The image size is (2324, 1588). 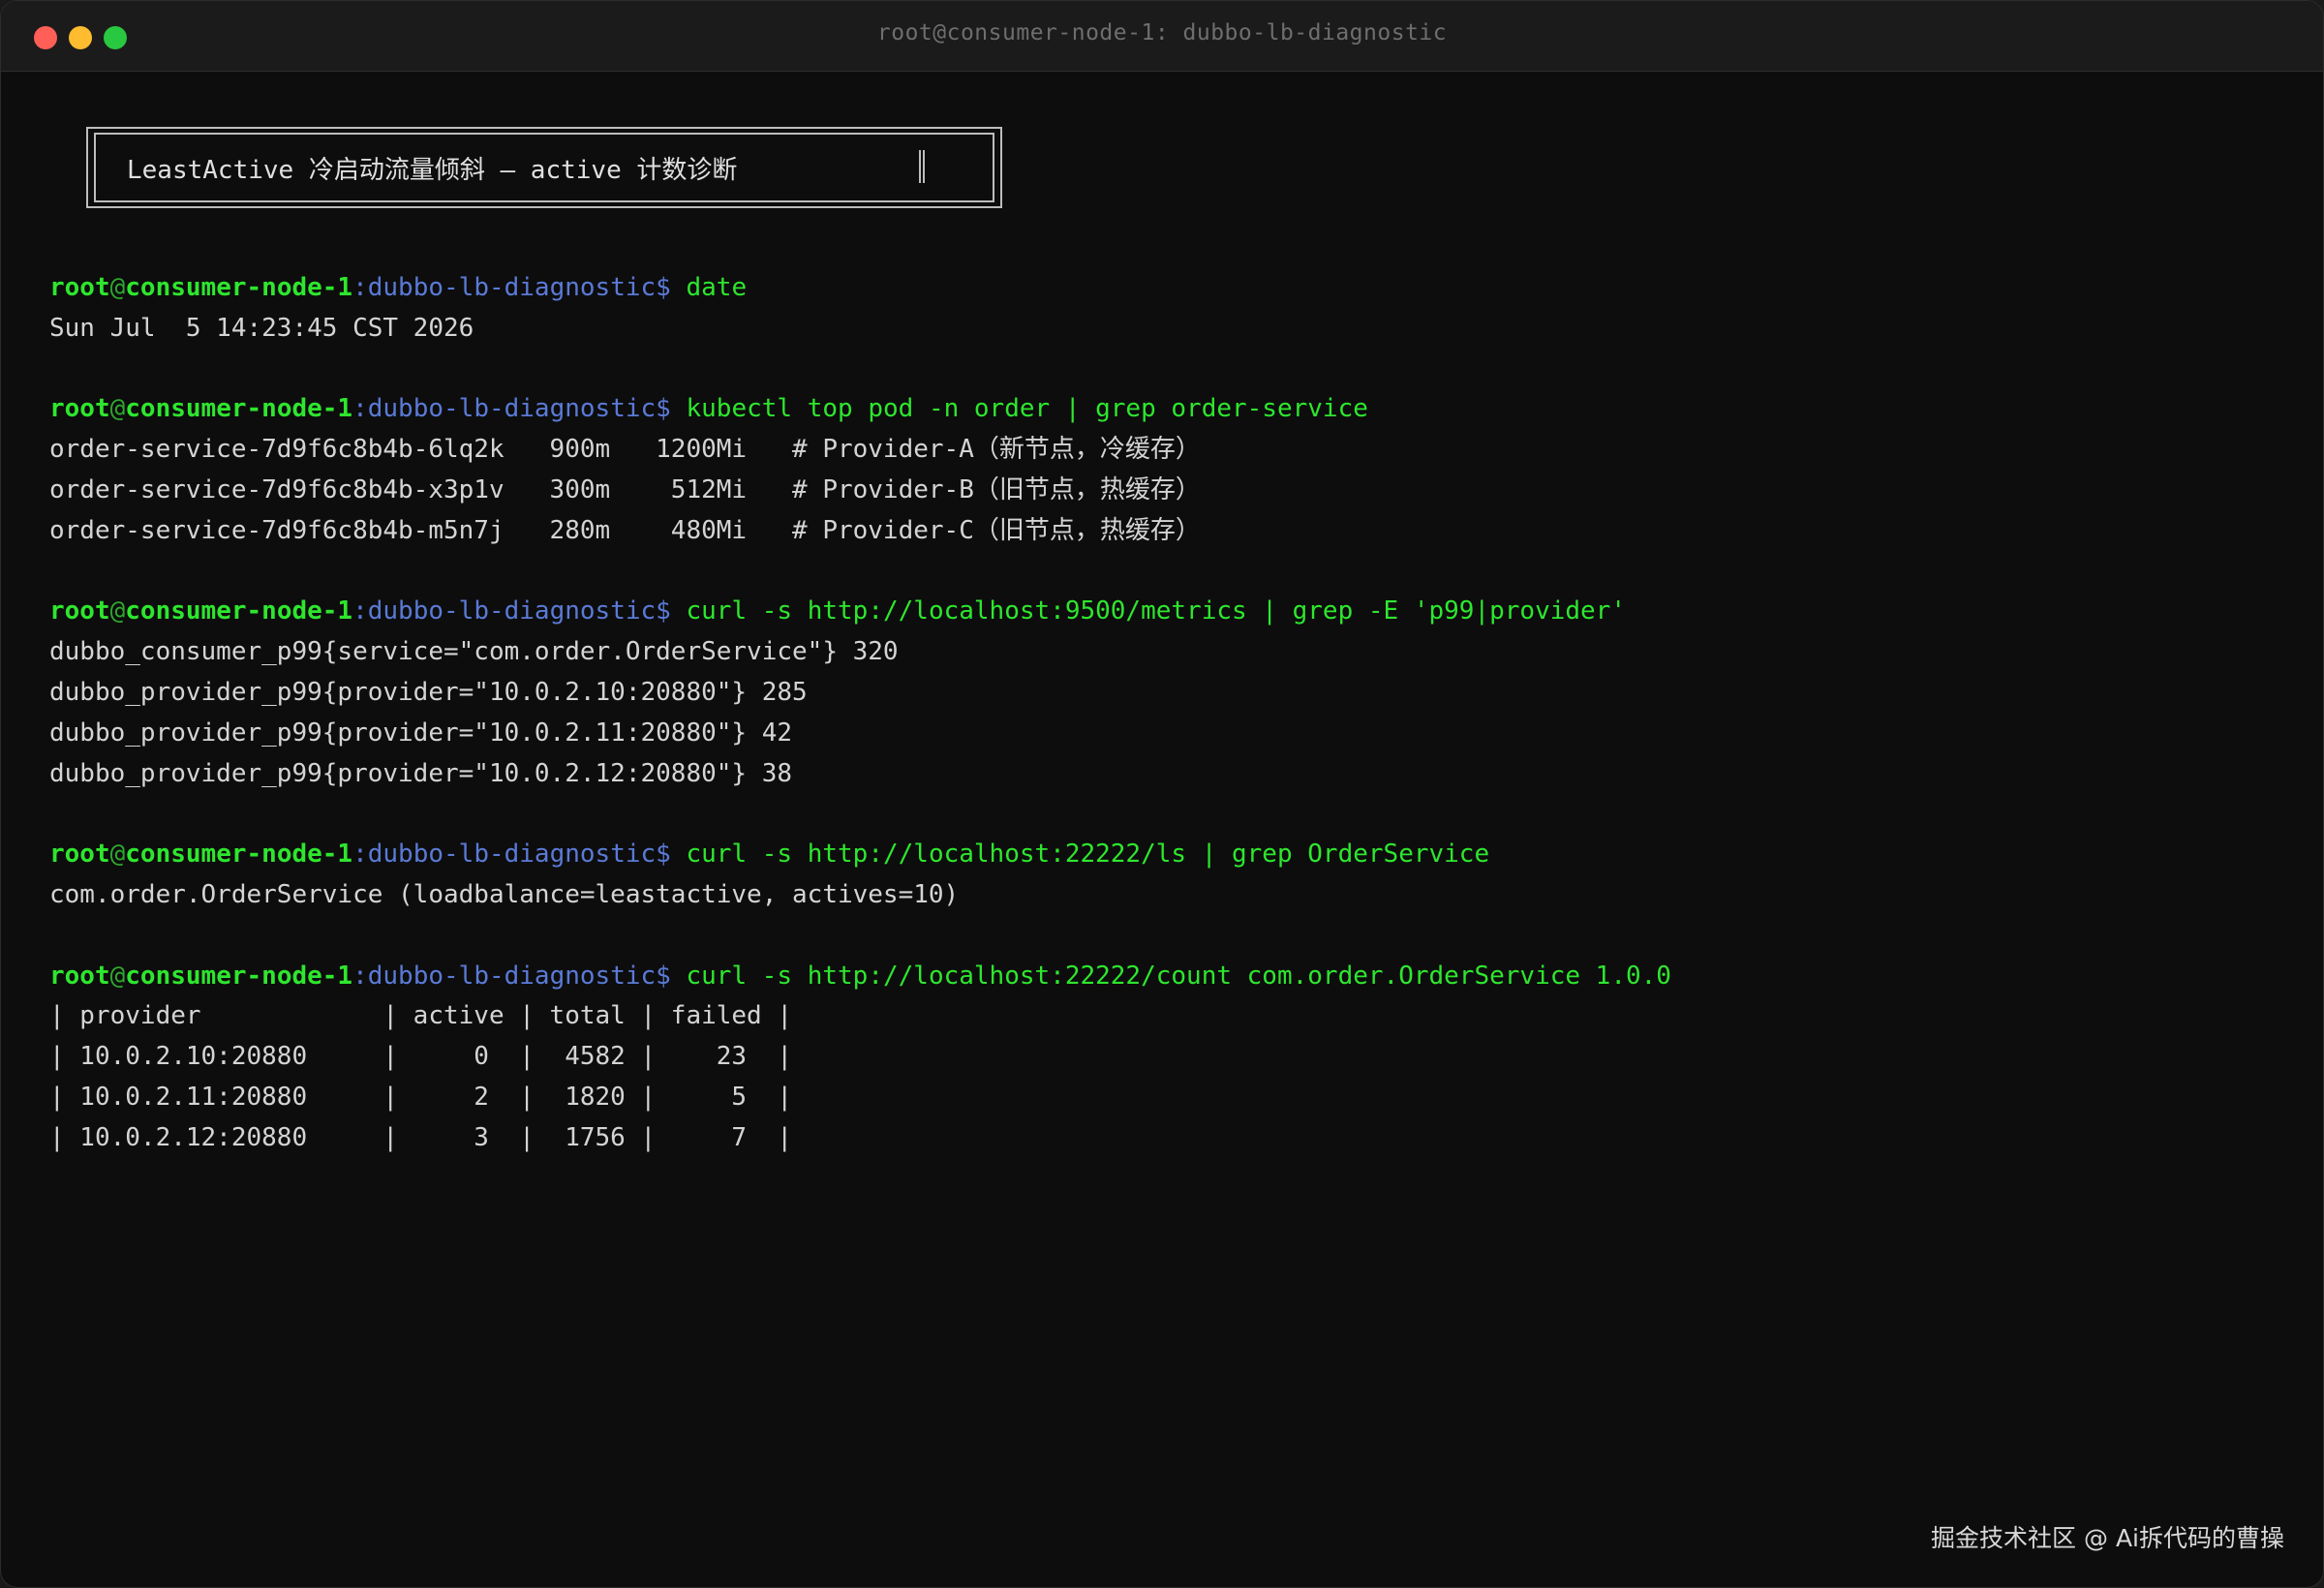 I want to click on watermark: 掘金技术社区 @ Ai拆代码的曹操, so click(x=2108, y=1538).